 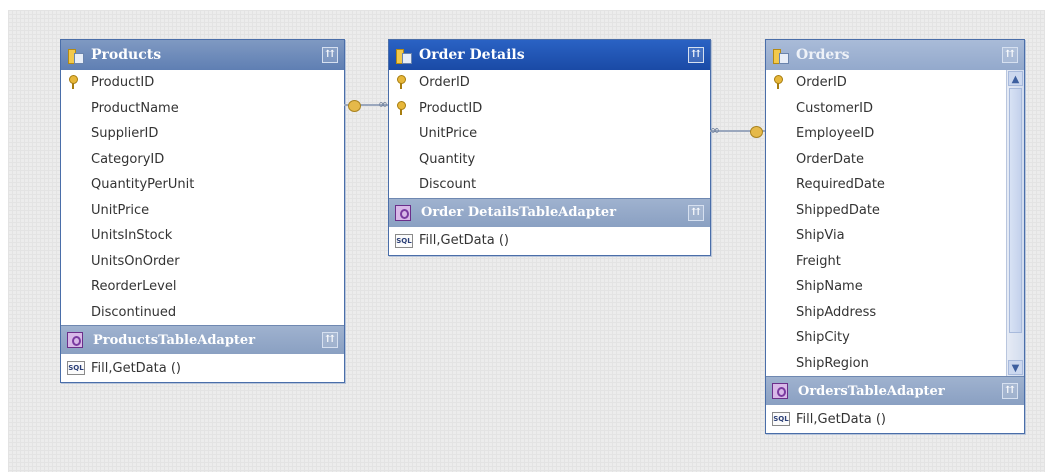 What do you see at coordinates (830, 159) in the screenshot?
I see `column-name: OrderDate` at bounding box center [830, 159].